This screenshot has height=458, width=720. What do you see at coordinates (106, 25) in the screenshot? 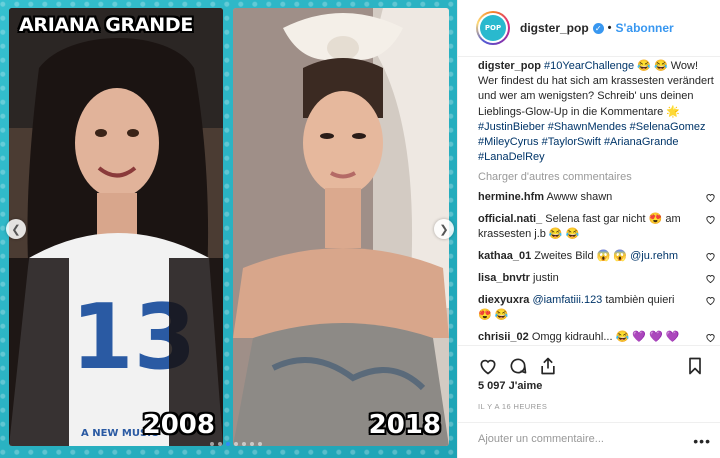
I see `left-photo-label: ARIANA GRANDE` at bounding box center [106, 25].